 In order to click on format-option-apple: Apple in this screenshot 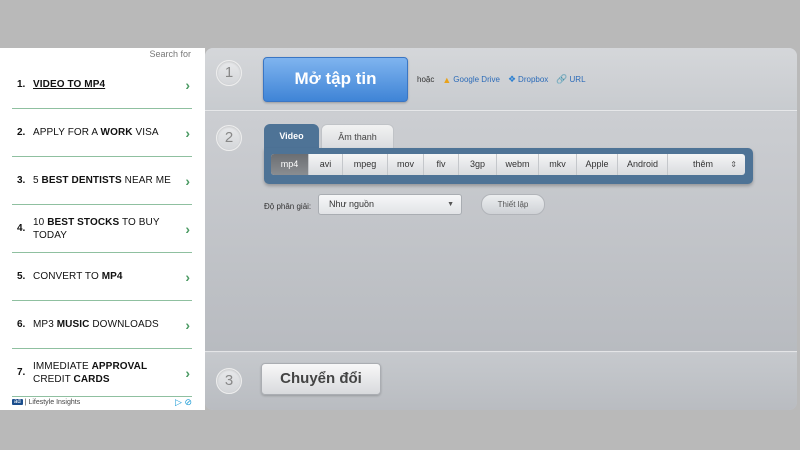, I will do `click(597, 164)`.